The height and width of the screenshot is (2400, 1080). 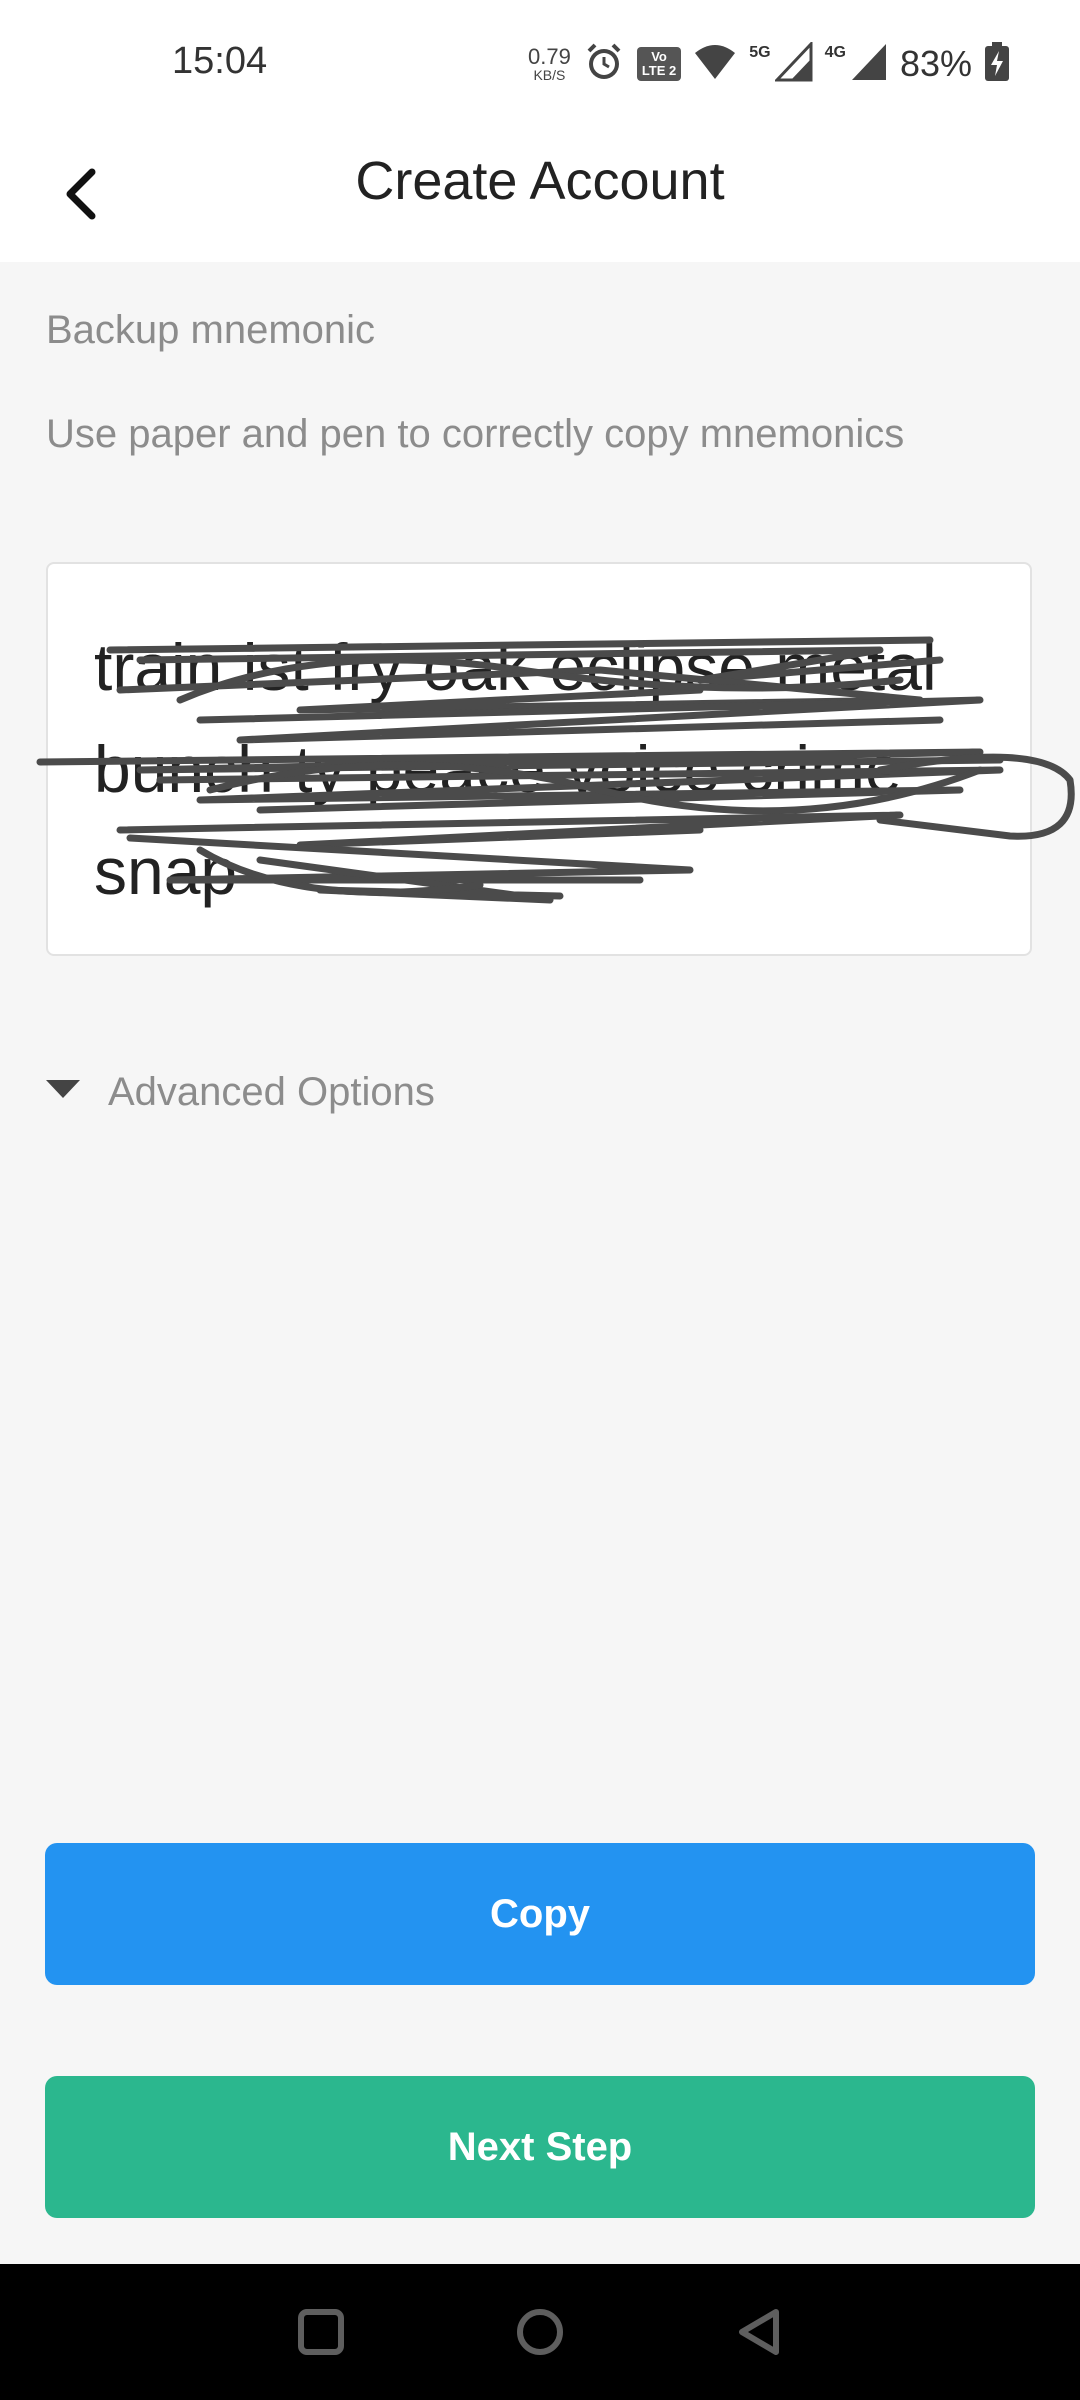 What do you see at coordinates (540, 2147) in the screenshot?
I see `next-step-button: Next Step` at bounding box center [540, 2147].